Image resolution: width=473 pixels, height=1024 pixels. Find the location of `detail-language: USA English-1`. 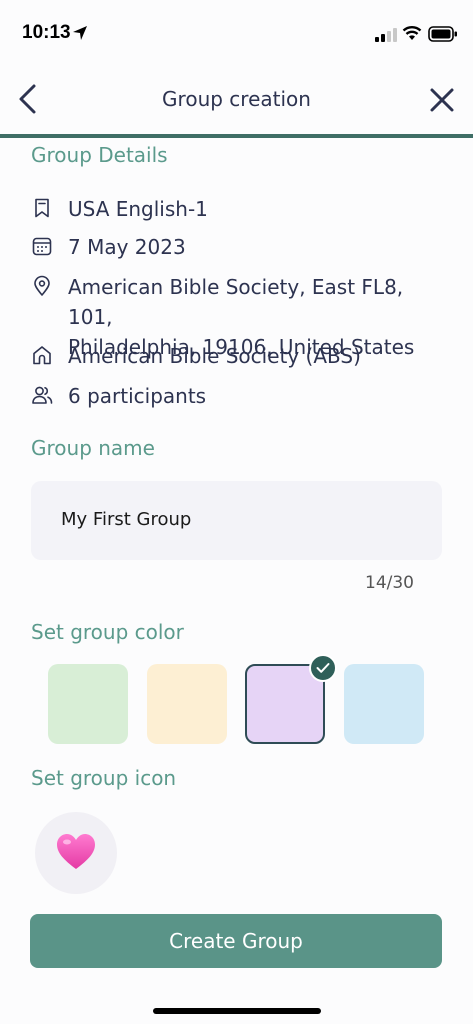

detail-language: USA English-1 is located at coordinates (241, 209).